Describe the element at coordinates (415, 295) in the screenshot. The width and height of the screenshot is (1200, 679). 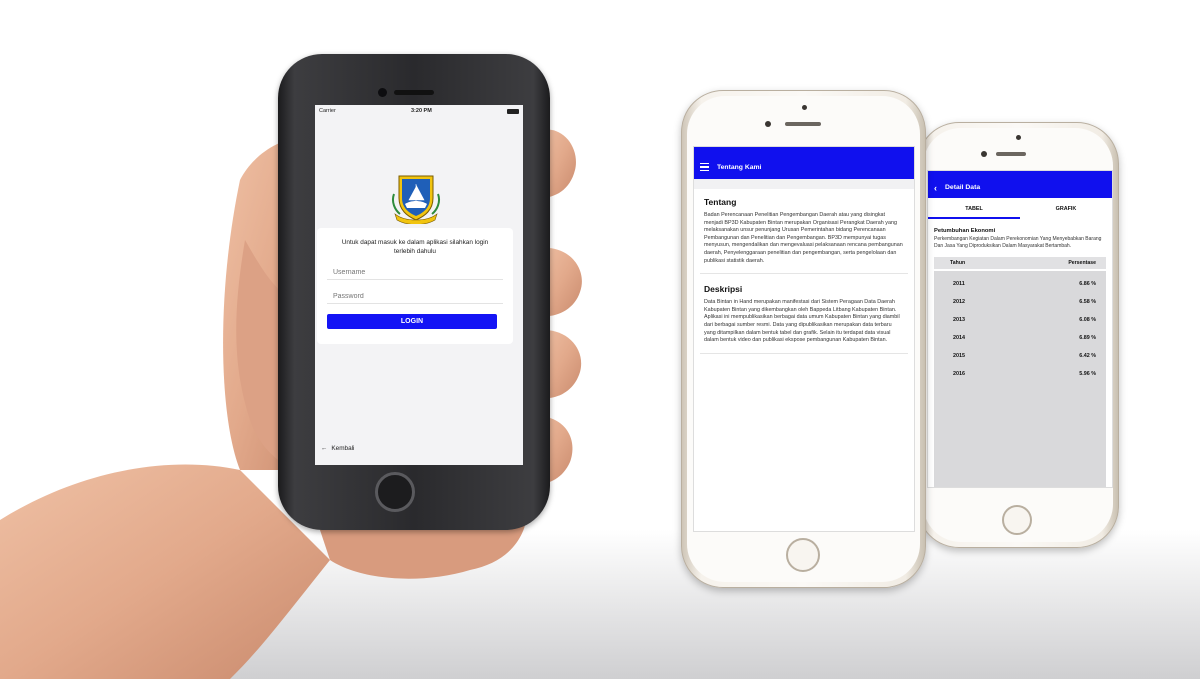
I see `password-input` at that location.